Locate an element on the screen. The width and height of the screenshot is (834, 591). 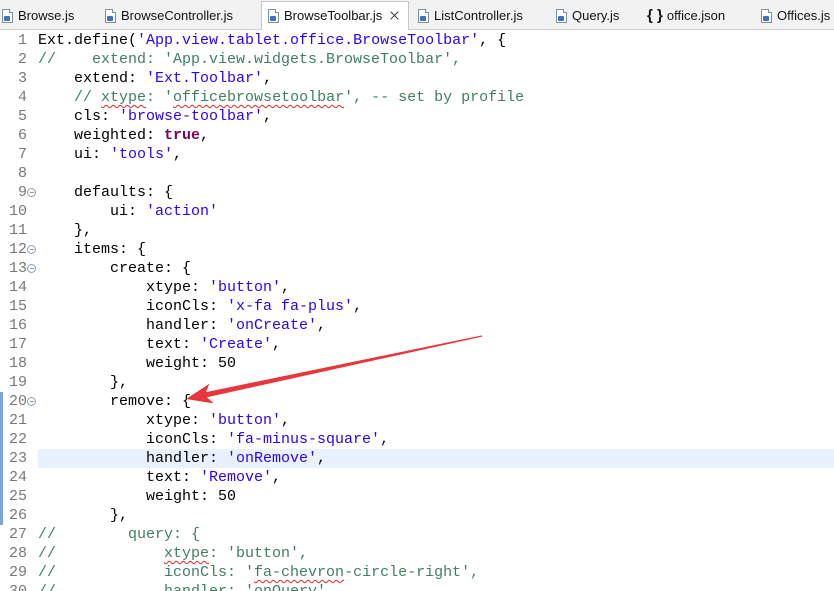
code-line: 23 handler: 'onRemove', is located at coordinates (417, 458).